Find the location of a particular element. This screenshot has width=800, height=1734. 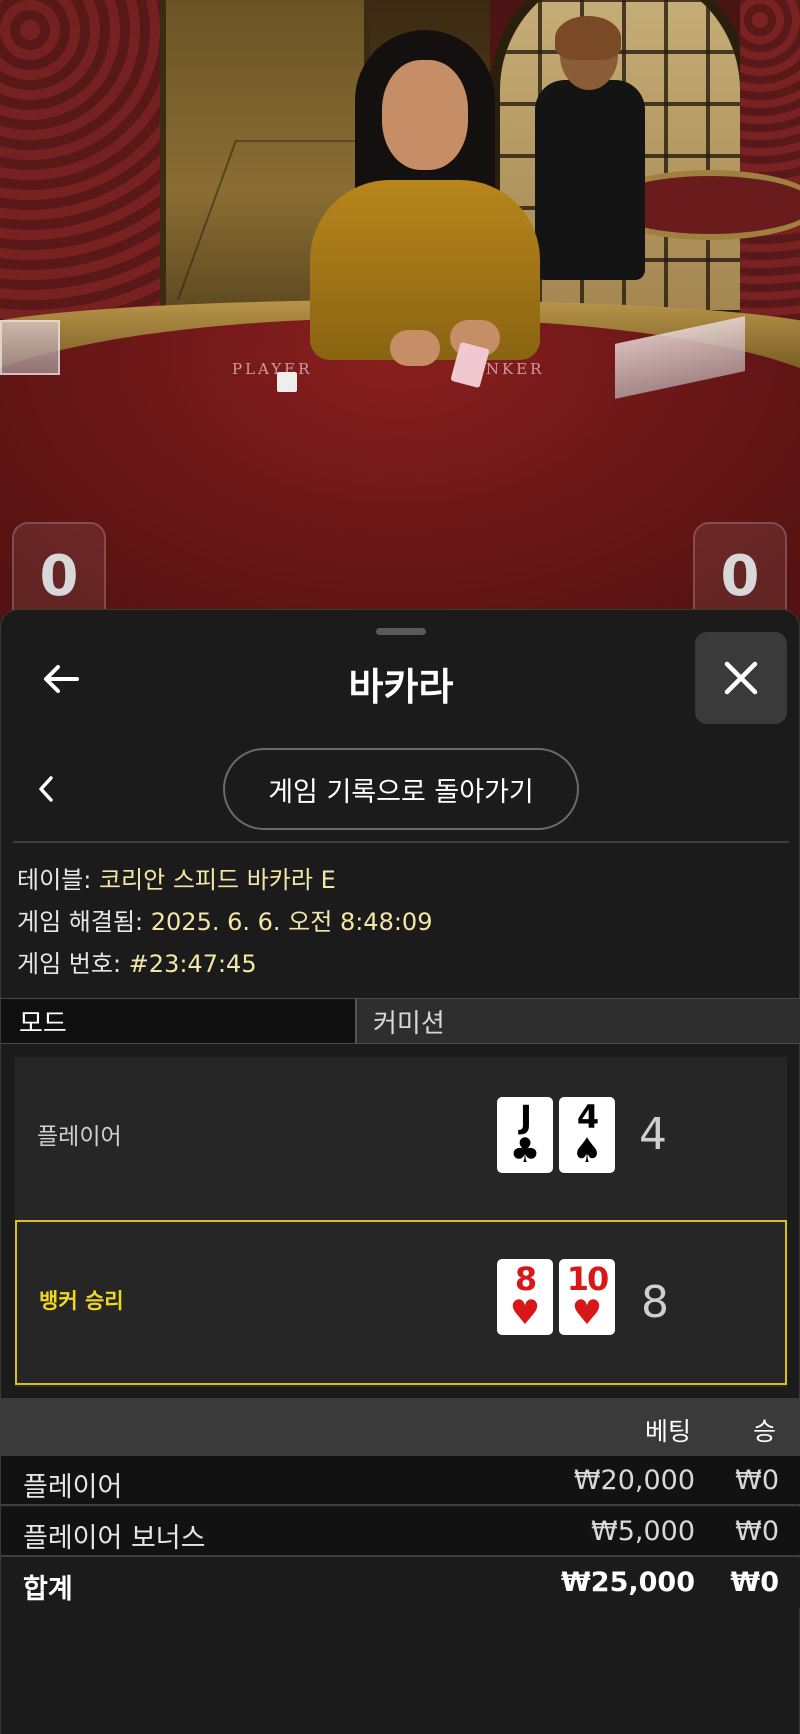

prev-game-button is located at coordinates (46, 789).